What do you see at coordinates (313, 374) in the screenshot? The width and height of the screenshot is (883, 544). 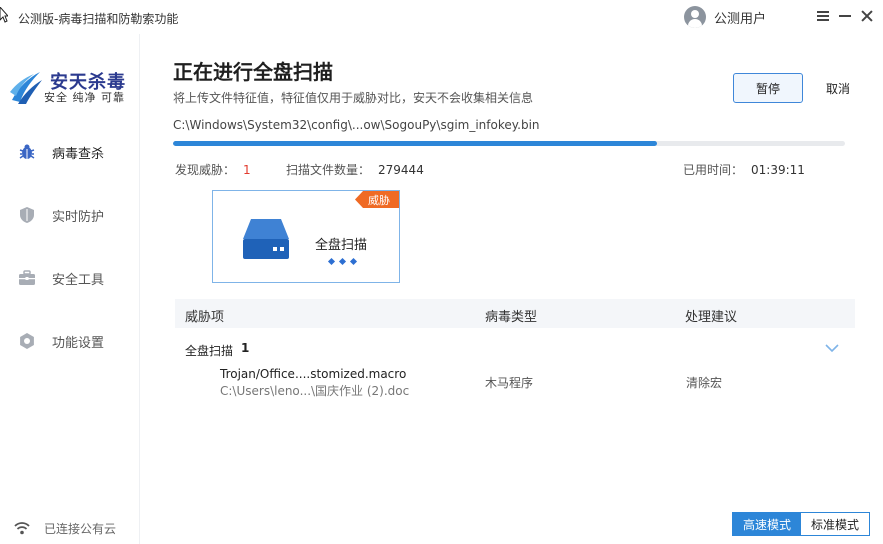 I see `threat-name: Trojan/Office....stomized.macro` at bounding box center [313, 374].